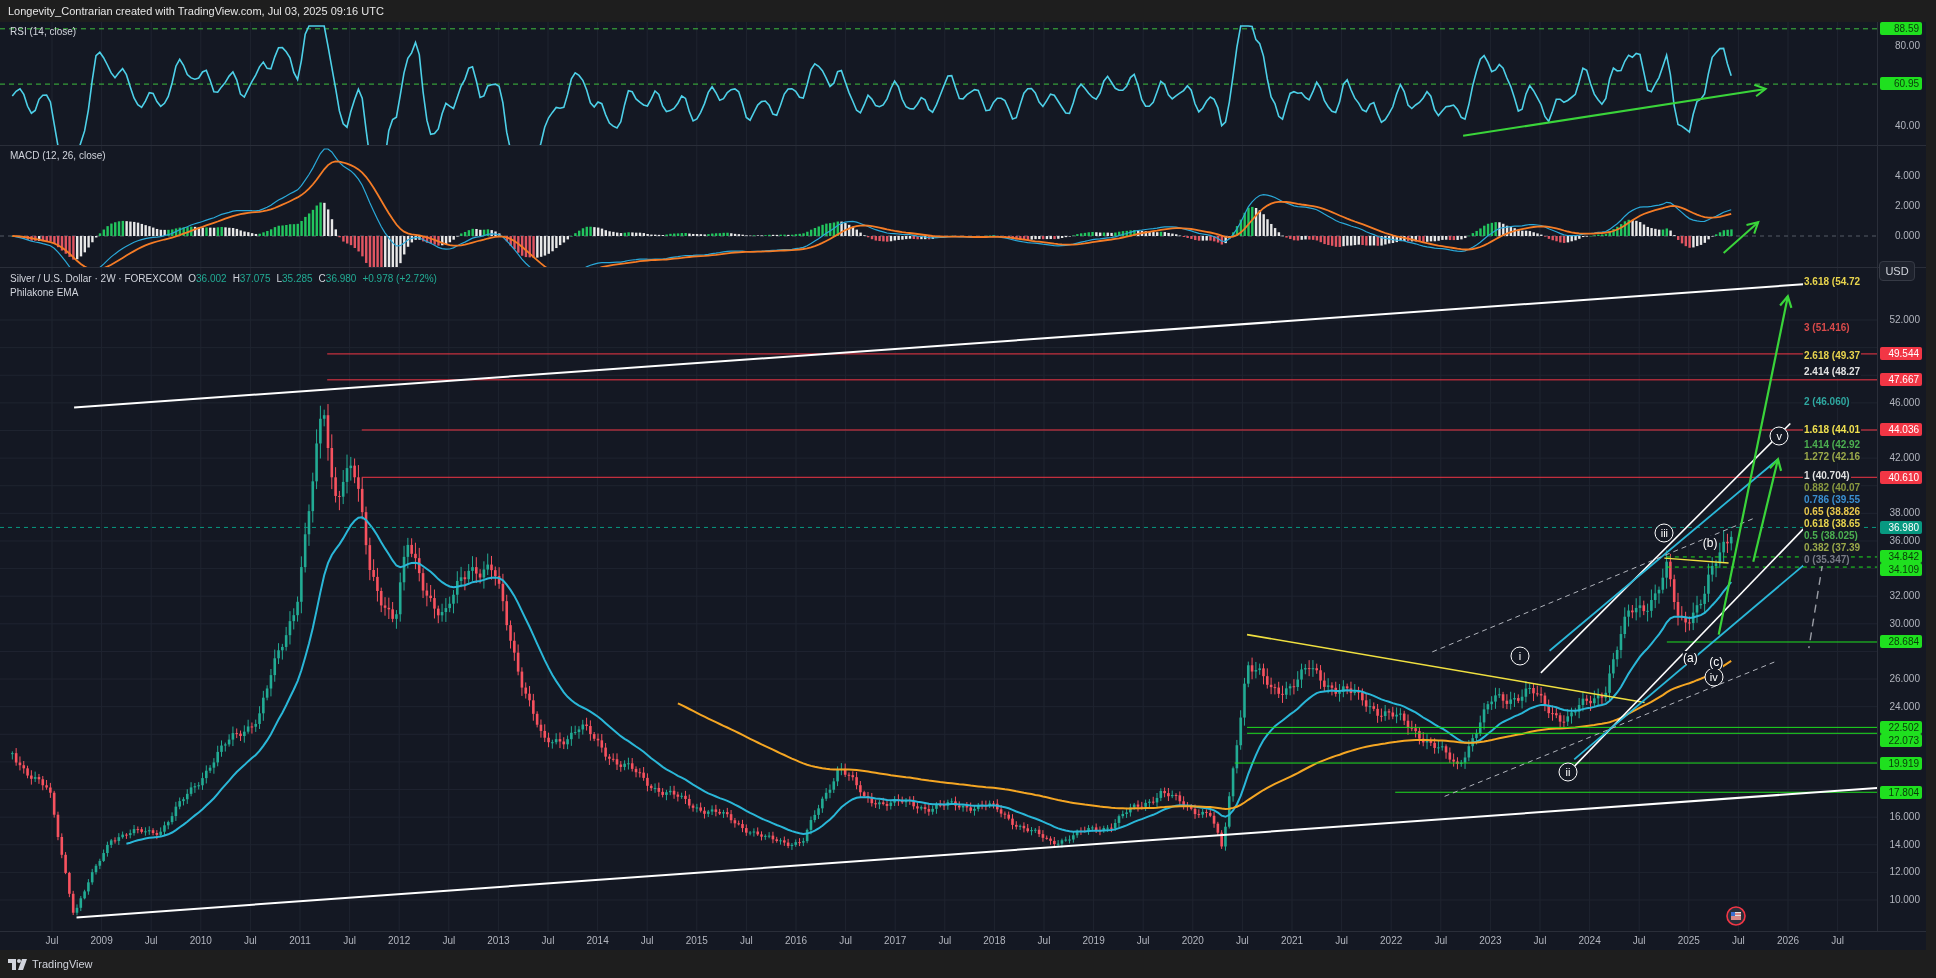 The height and width of the screenshot is (978, 1936). What do you see at coordinates (1292, 940) in the screenshot?
I see `axis-label: 2021` at bounding box center [1292, 940].